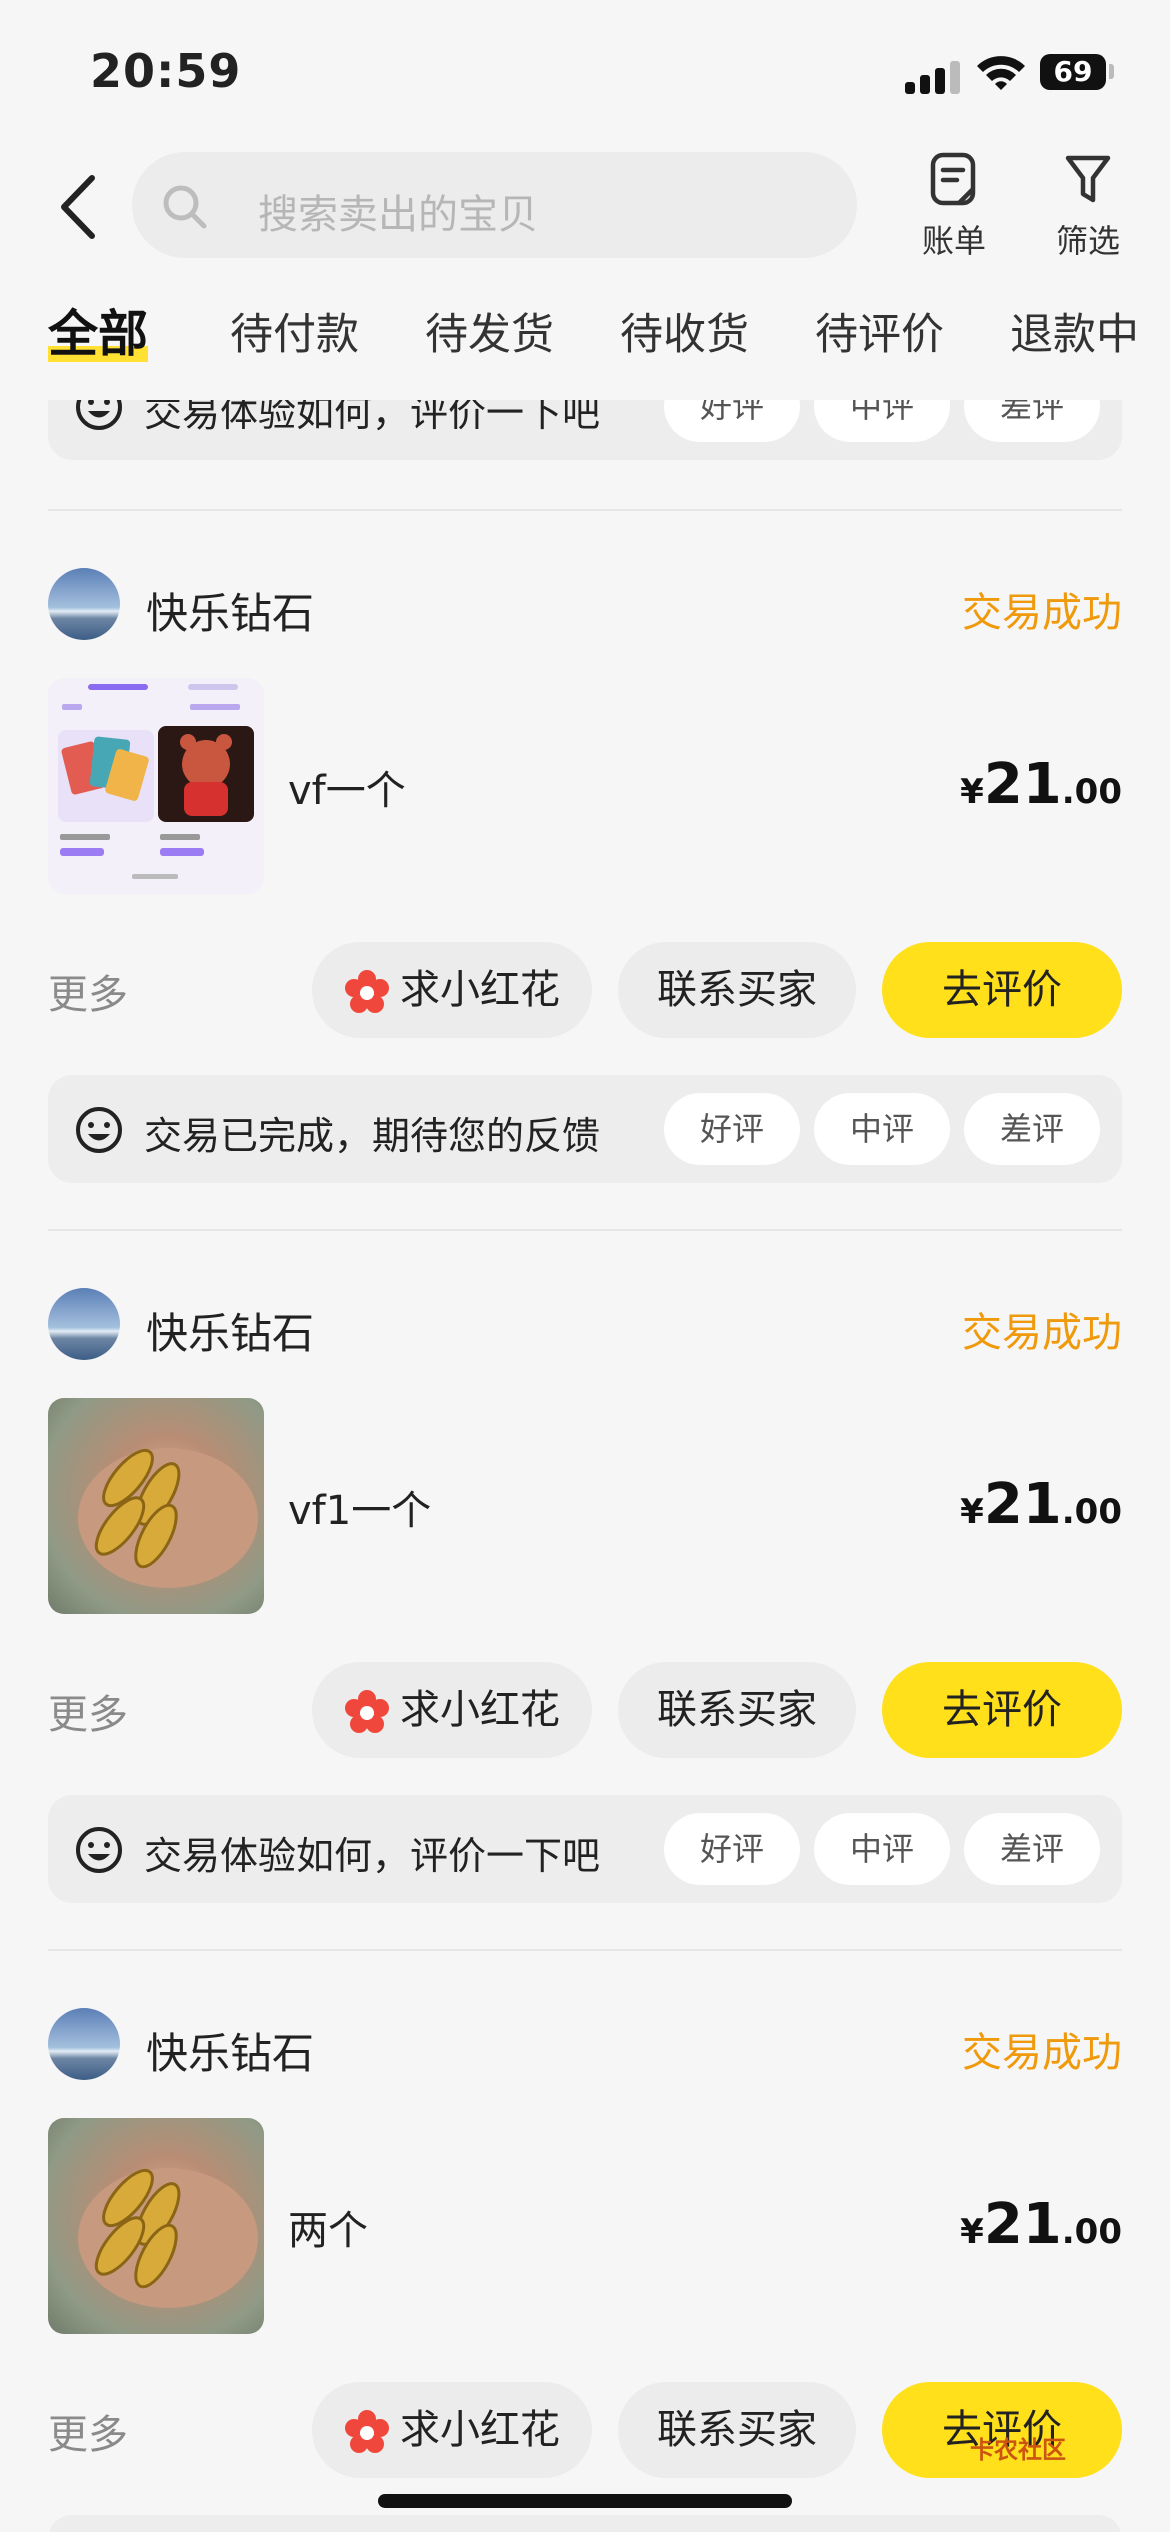 This screenshot has height=2532, width=1170. I want to click on battery-cap, so click(1111, 71).